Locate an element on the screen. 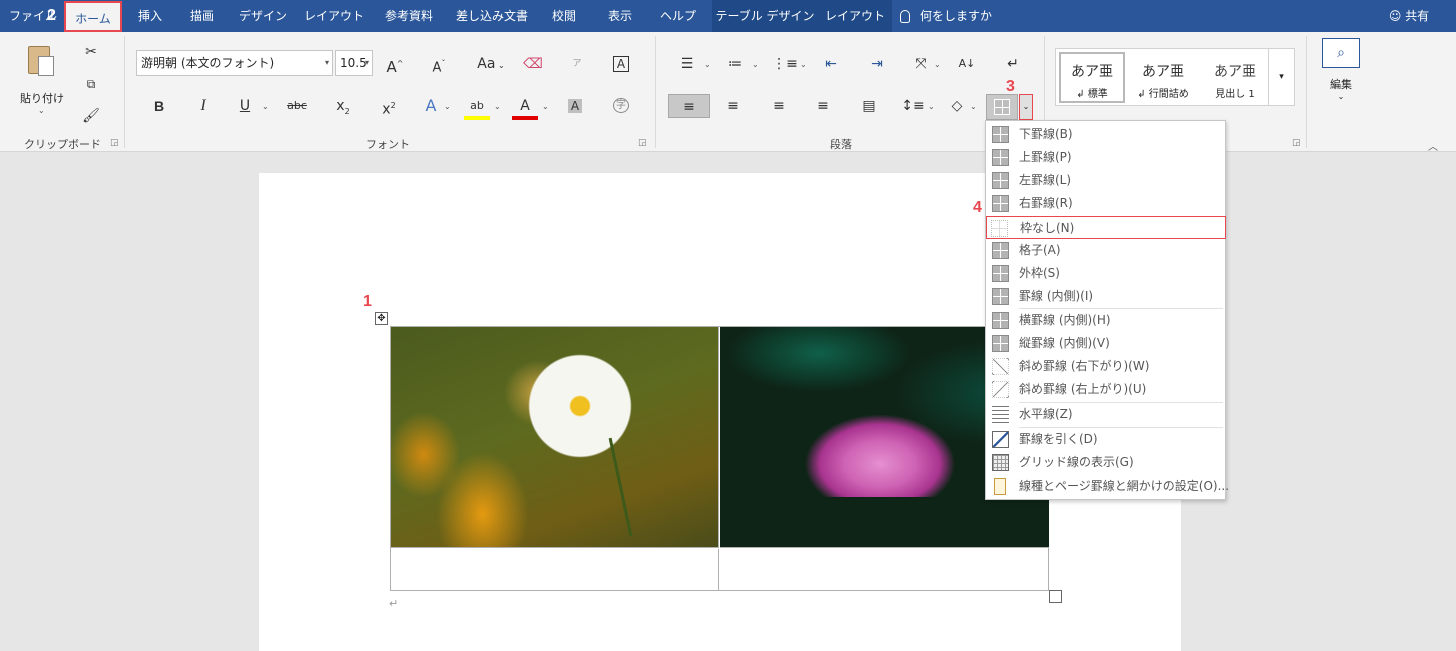 This screenshot has width=1456, height=651. sort-direction-icon: ⤧ is located at coordinates (921, 64).